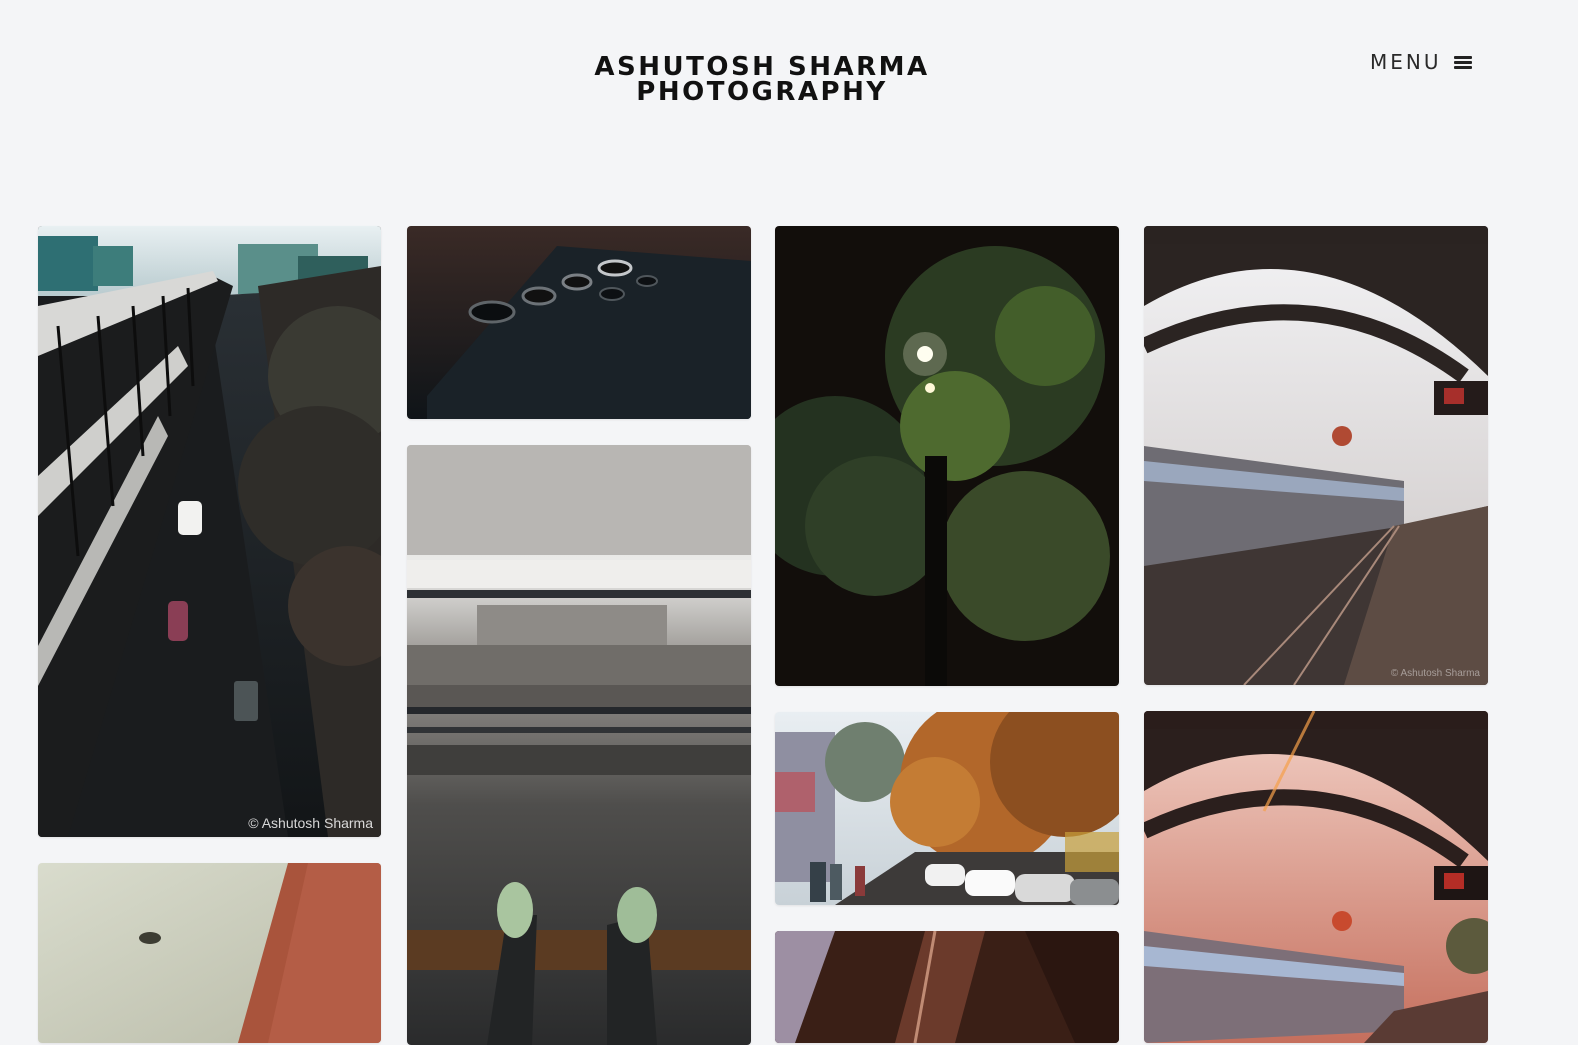 The height and width of the screenshot is (1045, 1578). What do you see at coordinates (947, 808) in the screenshot?
I see `photo-autumn-street` at bounding box center [947, 808].